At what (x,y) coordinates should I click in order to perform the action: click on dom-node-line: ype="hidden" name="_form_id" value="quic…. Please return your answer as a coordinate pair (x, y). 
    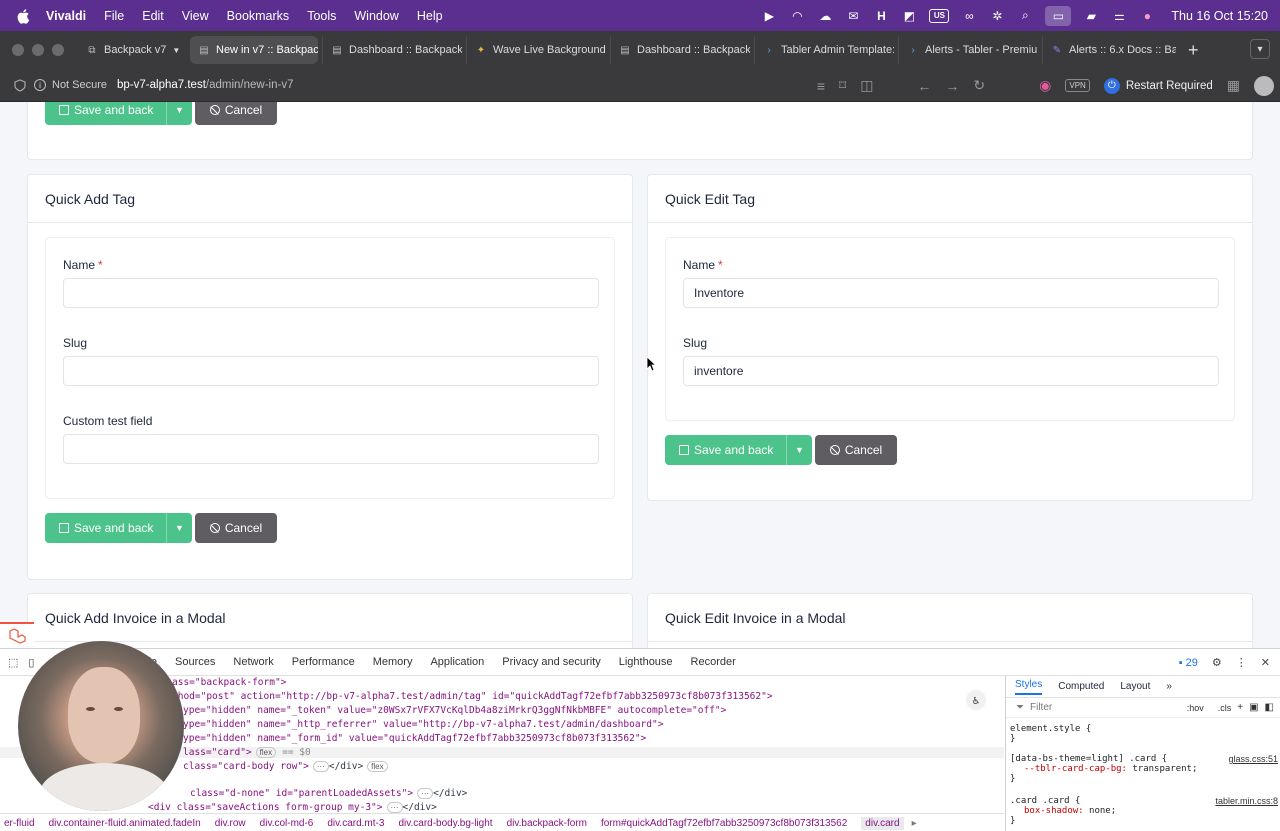
    Looking at the image, I should click on (414, 738).